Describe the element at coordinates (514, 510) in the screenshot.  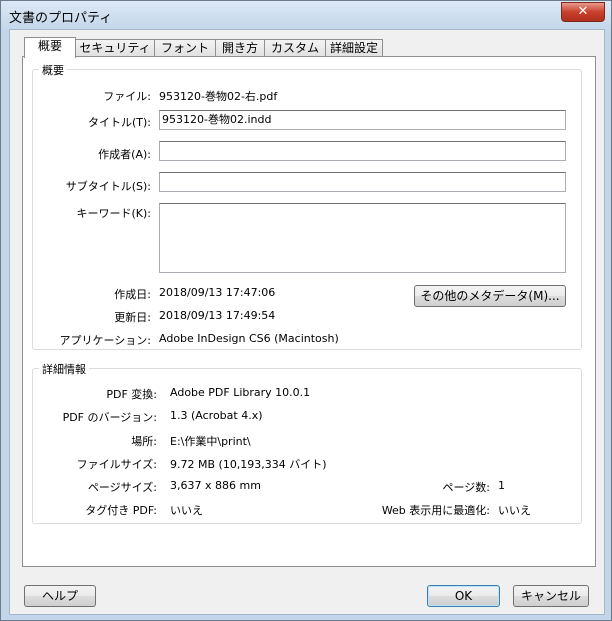
I see `fast-web-view-value: いいえ` at that location.